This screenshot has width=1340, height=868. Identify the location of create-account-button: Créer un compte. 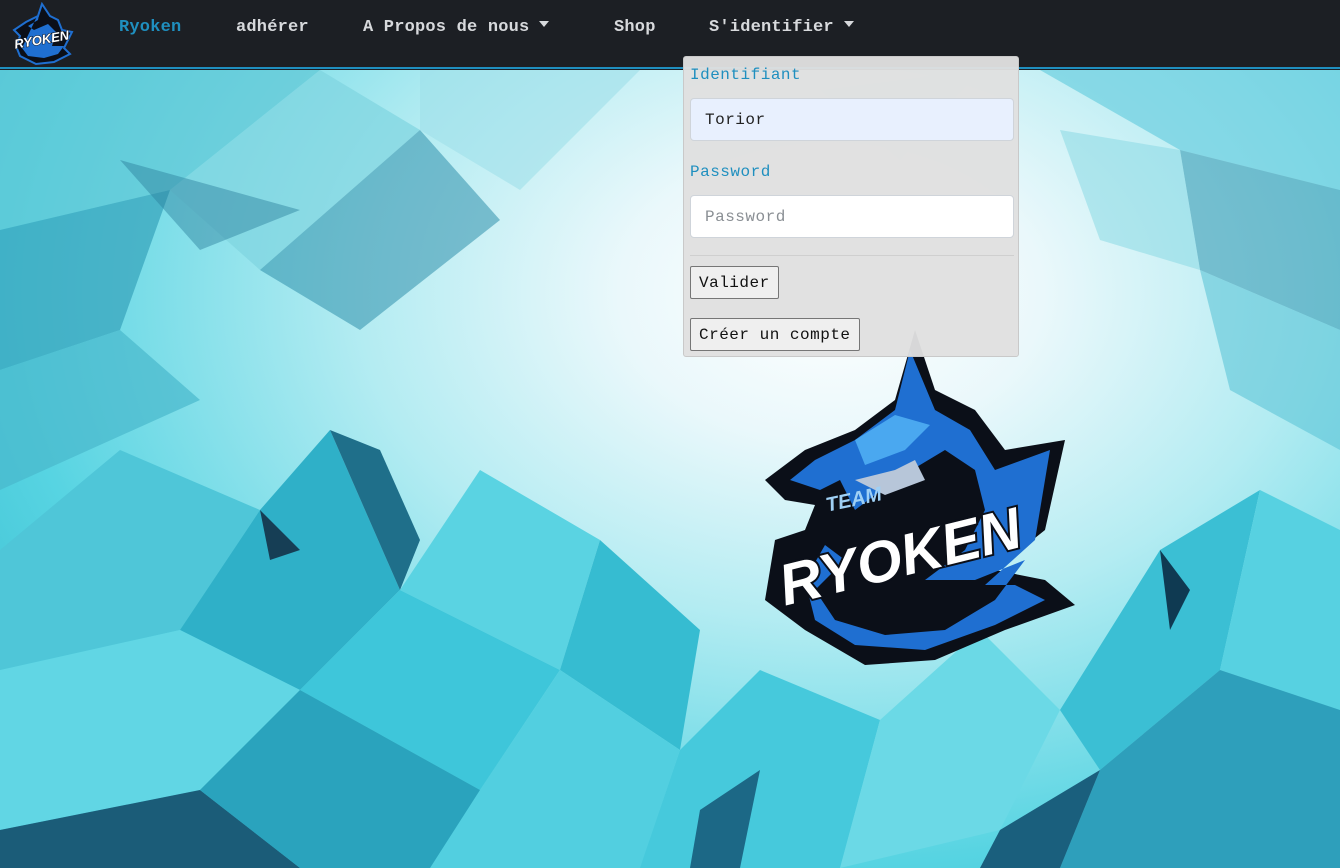
(775, 334).